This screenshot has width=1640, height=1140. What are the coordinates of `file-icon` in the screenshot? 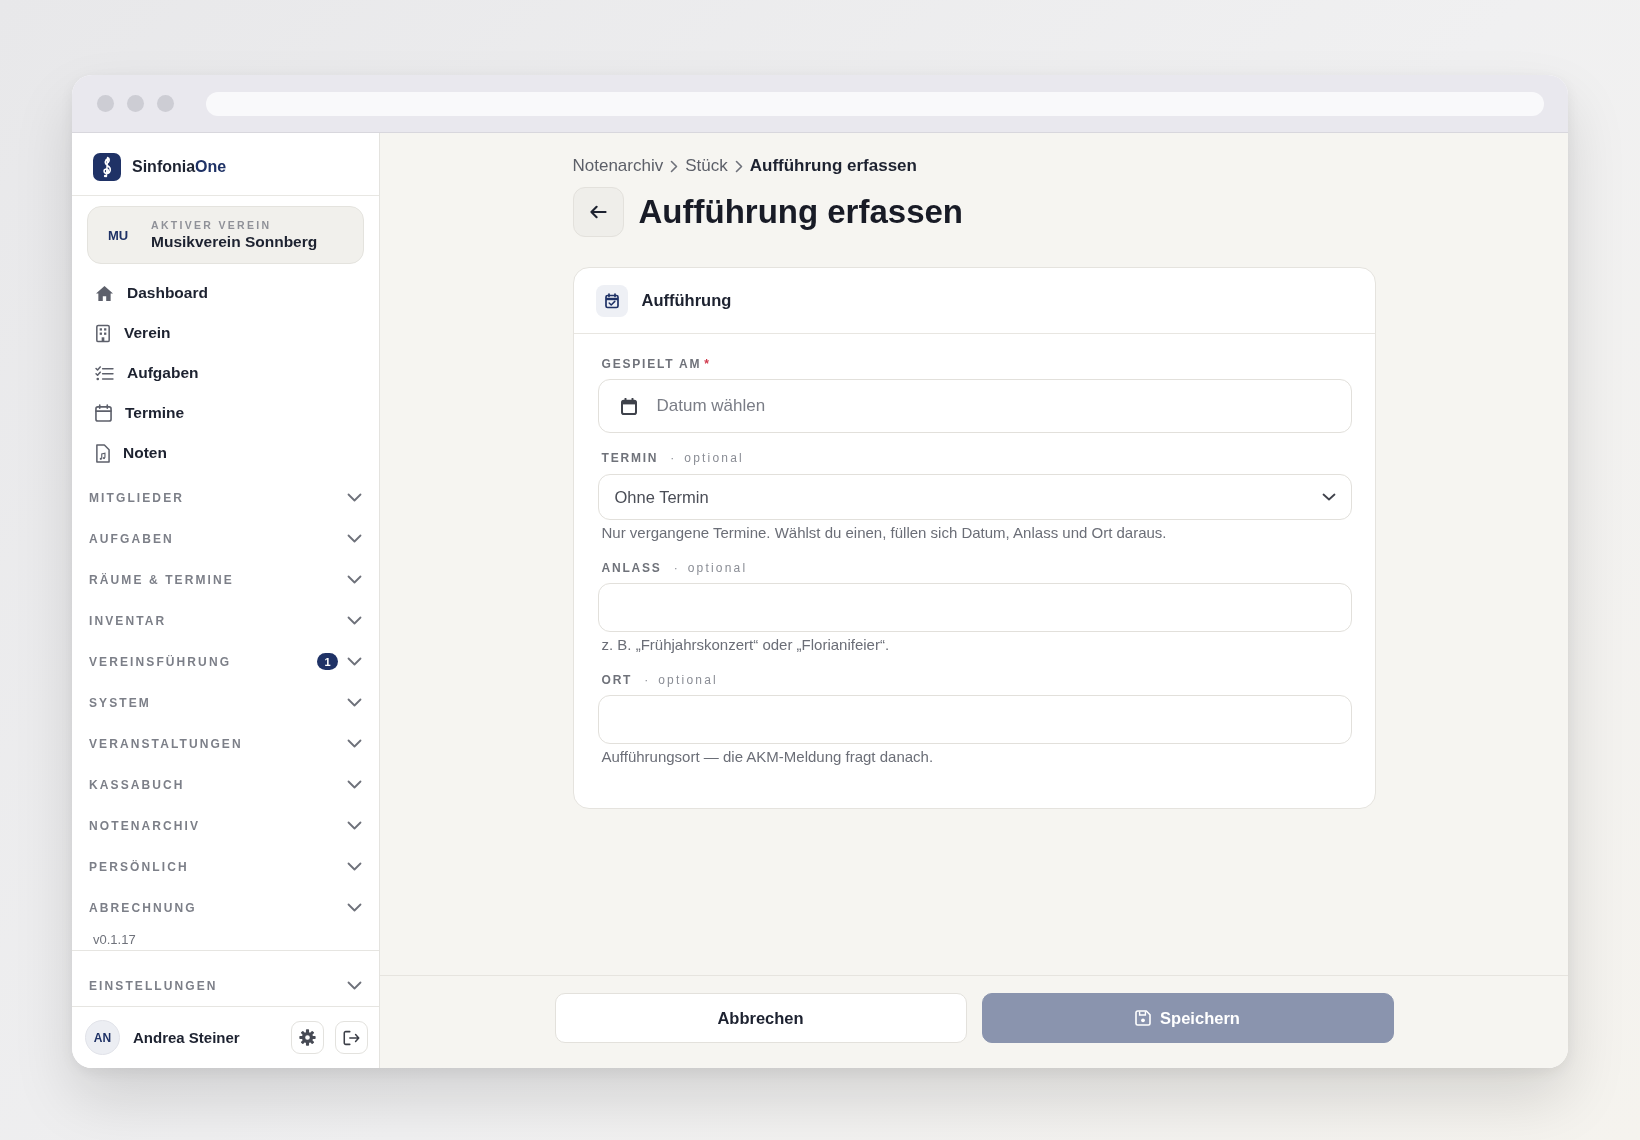 It's located at (102, 453).